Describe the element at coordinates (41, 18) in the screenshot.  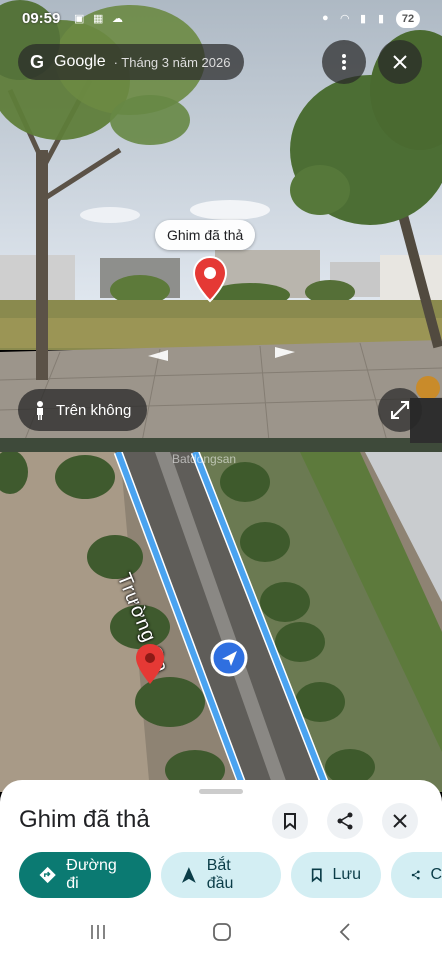
I see `status-time: 09:59` at that location.